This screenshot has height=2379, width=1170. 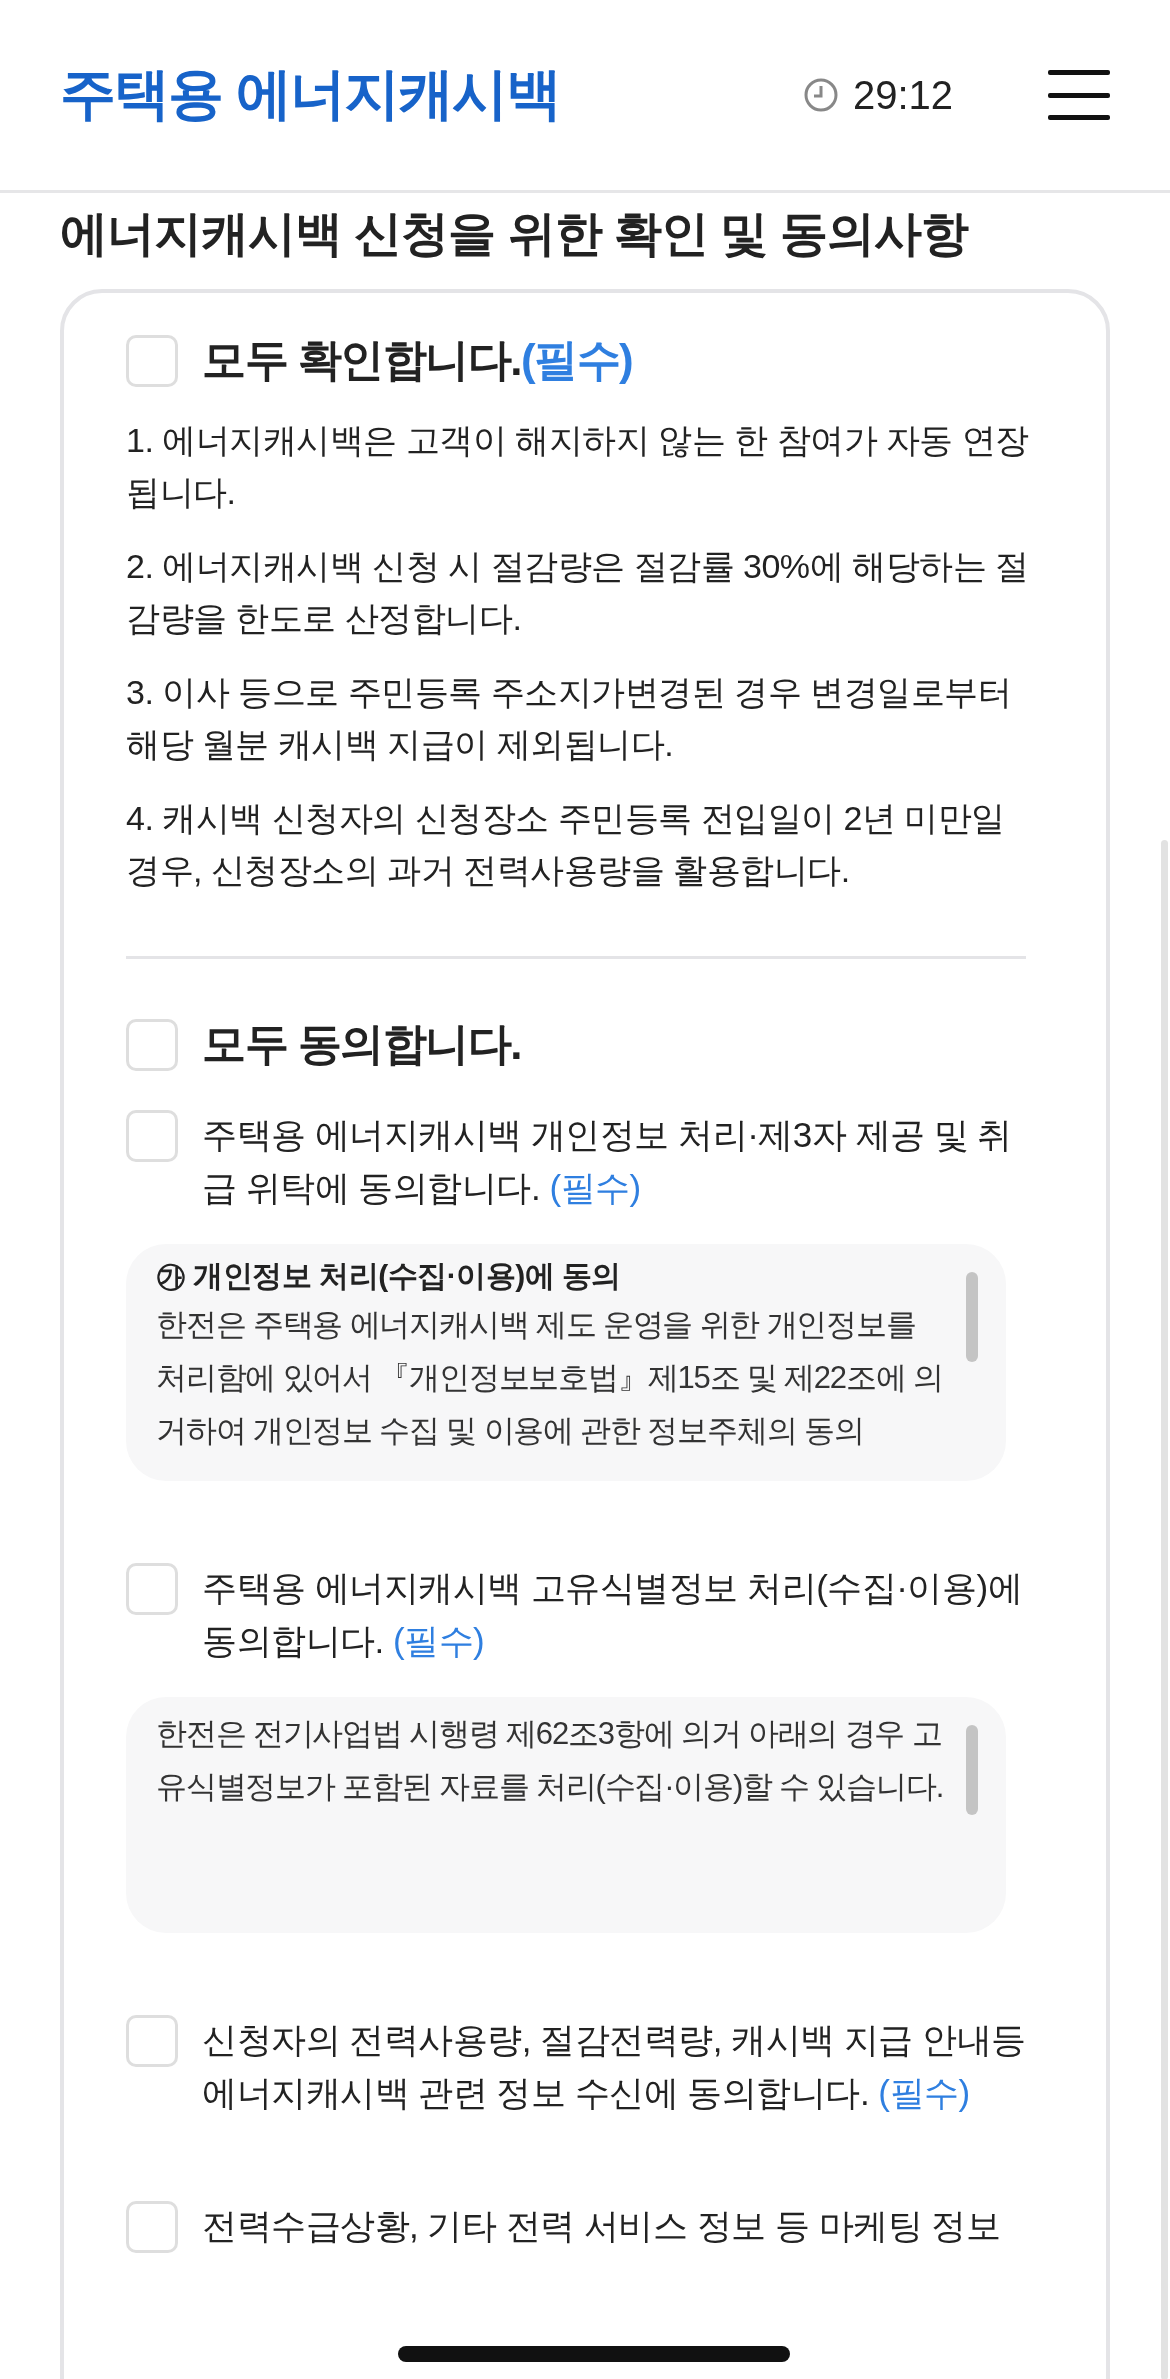 I want to click on terms-heading: ㉮ 개인정보 처리(수집·이용)에 동의, so click(x=389, y=1275).